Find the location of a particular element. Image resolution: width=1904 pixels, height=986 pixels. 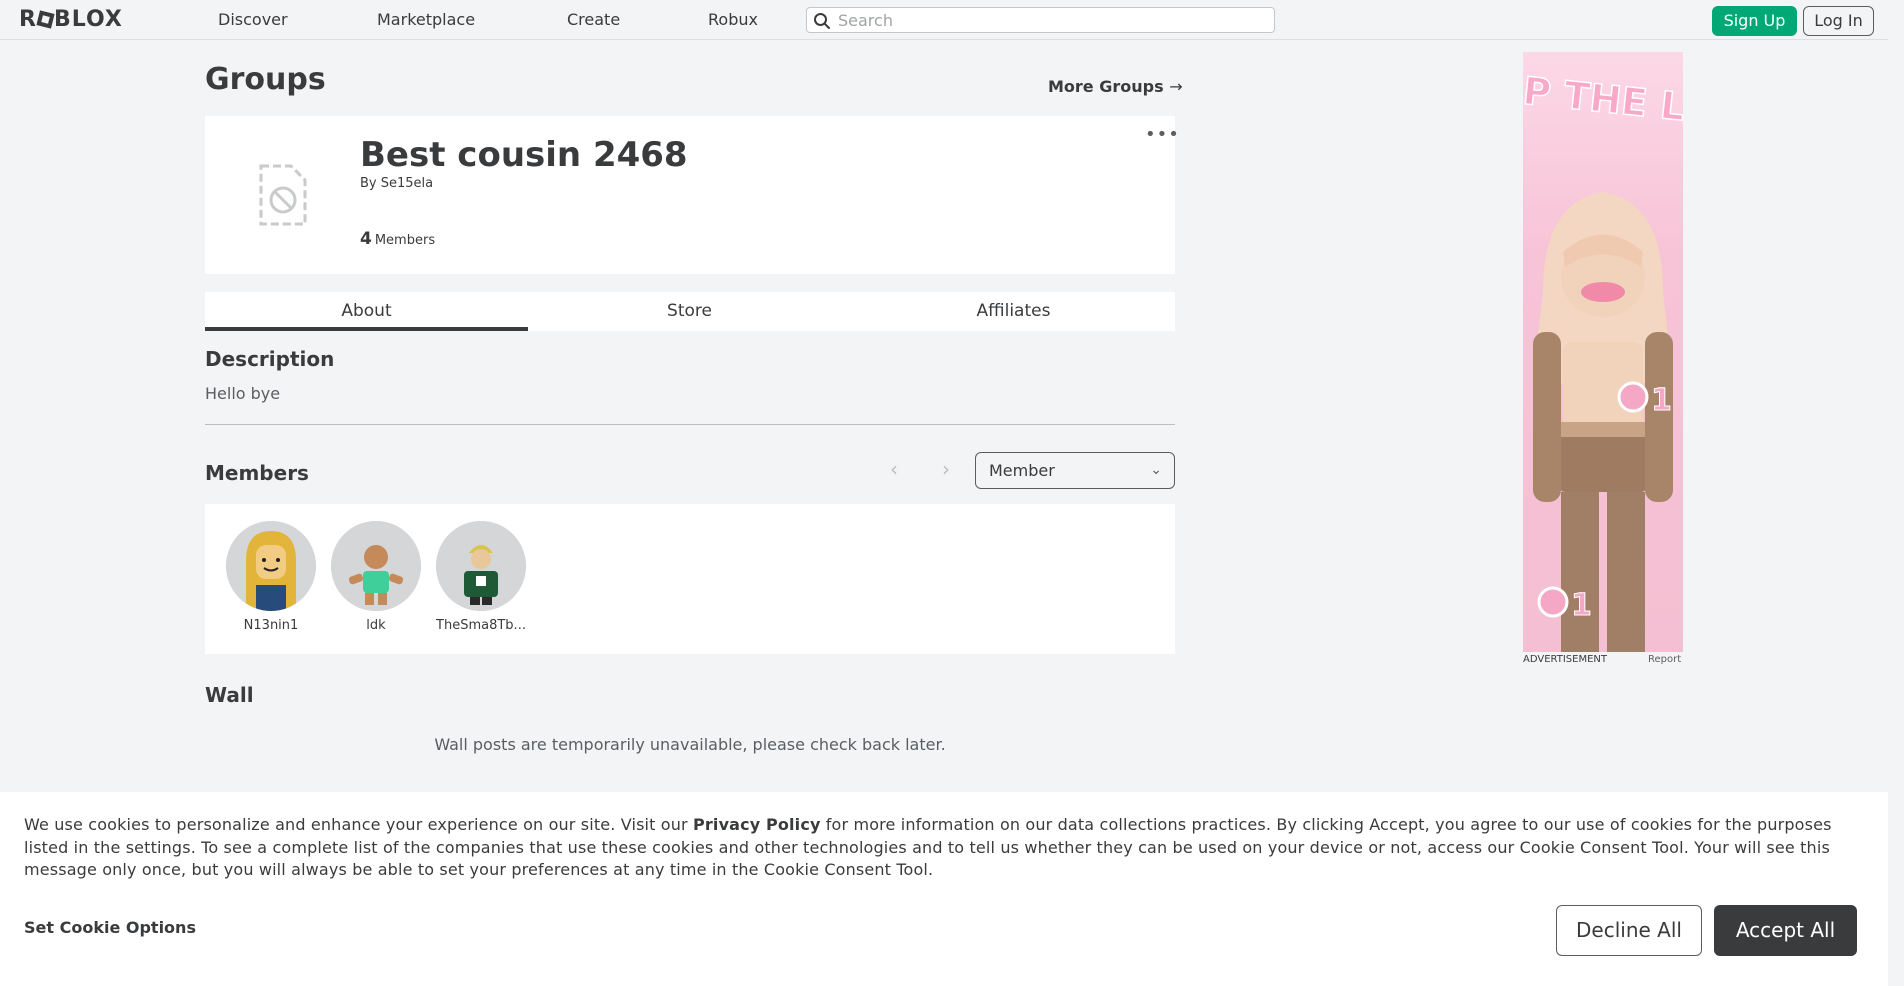

search-box is located at coordinates (1040, 20).